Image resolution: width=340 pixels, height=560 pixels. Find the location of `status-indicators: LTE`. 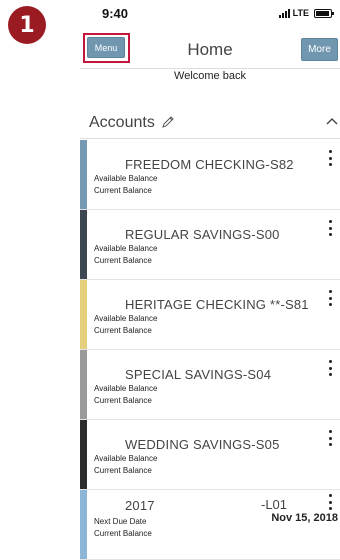

status-indicators: LTE is located at coordinates (306, 13).